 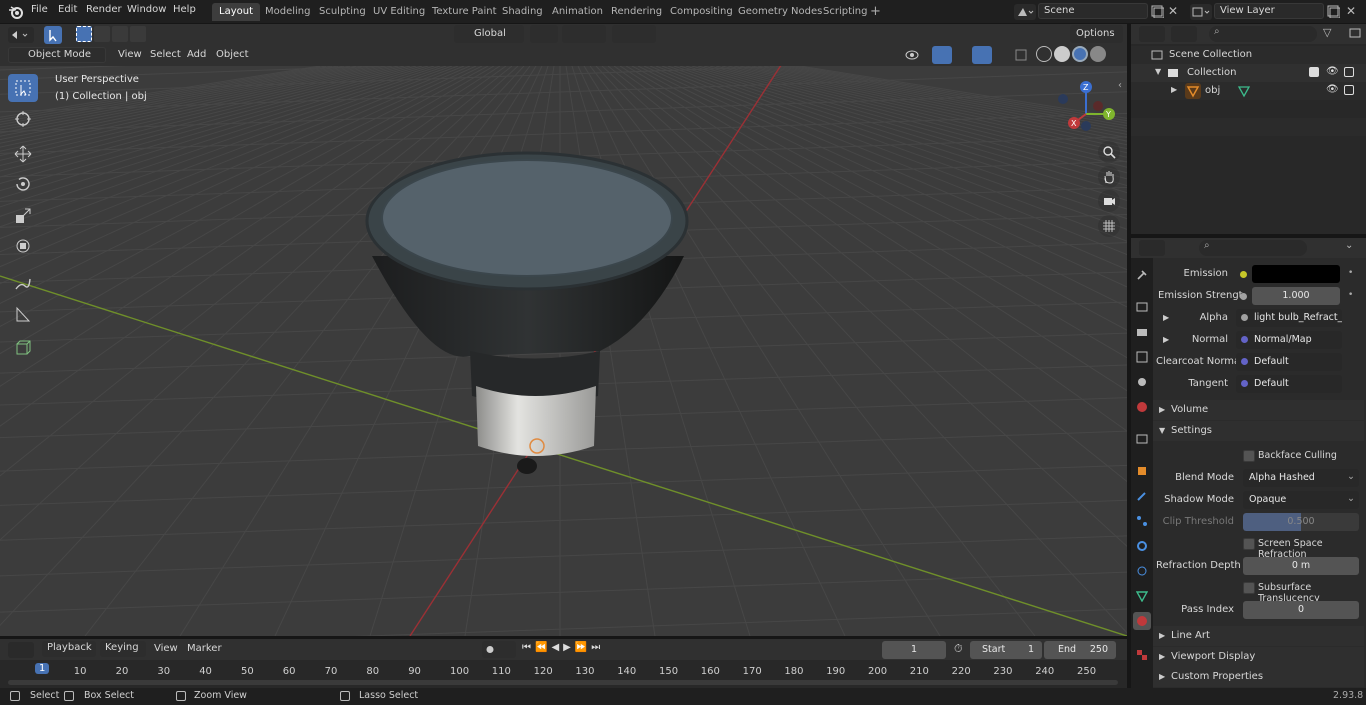 I want to click on collection-exclude-checkbox, so click(x=1314, y=72).